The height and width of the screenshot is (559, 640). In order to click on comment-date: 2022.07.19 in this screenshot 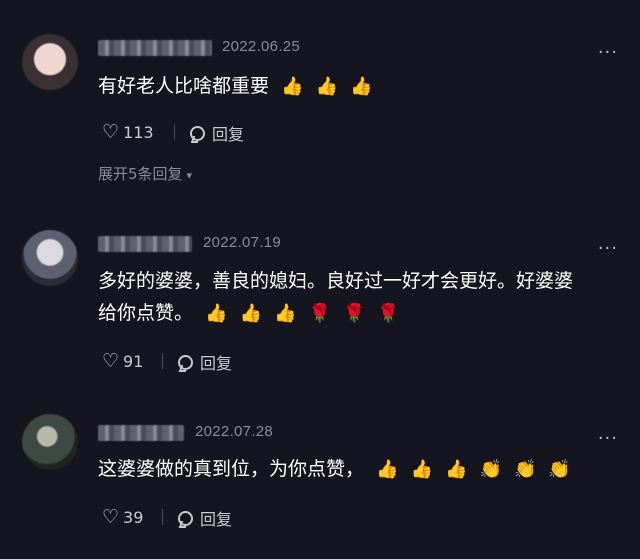, I will do `click(242, 242)`.